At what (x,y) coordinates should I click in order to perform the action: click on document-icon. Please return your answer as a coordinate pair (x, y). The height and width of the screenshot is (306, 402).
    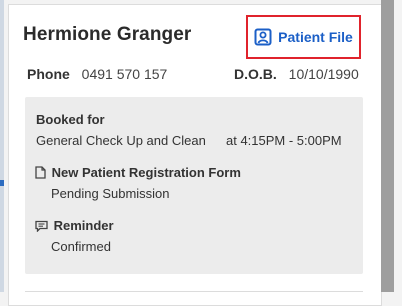
    Looking at the image, I should click on (40, 174).